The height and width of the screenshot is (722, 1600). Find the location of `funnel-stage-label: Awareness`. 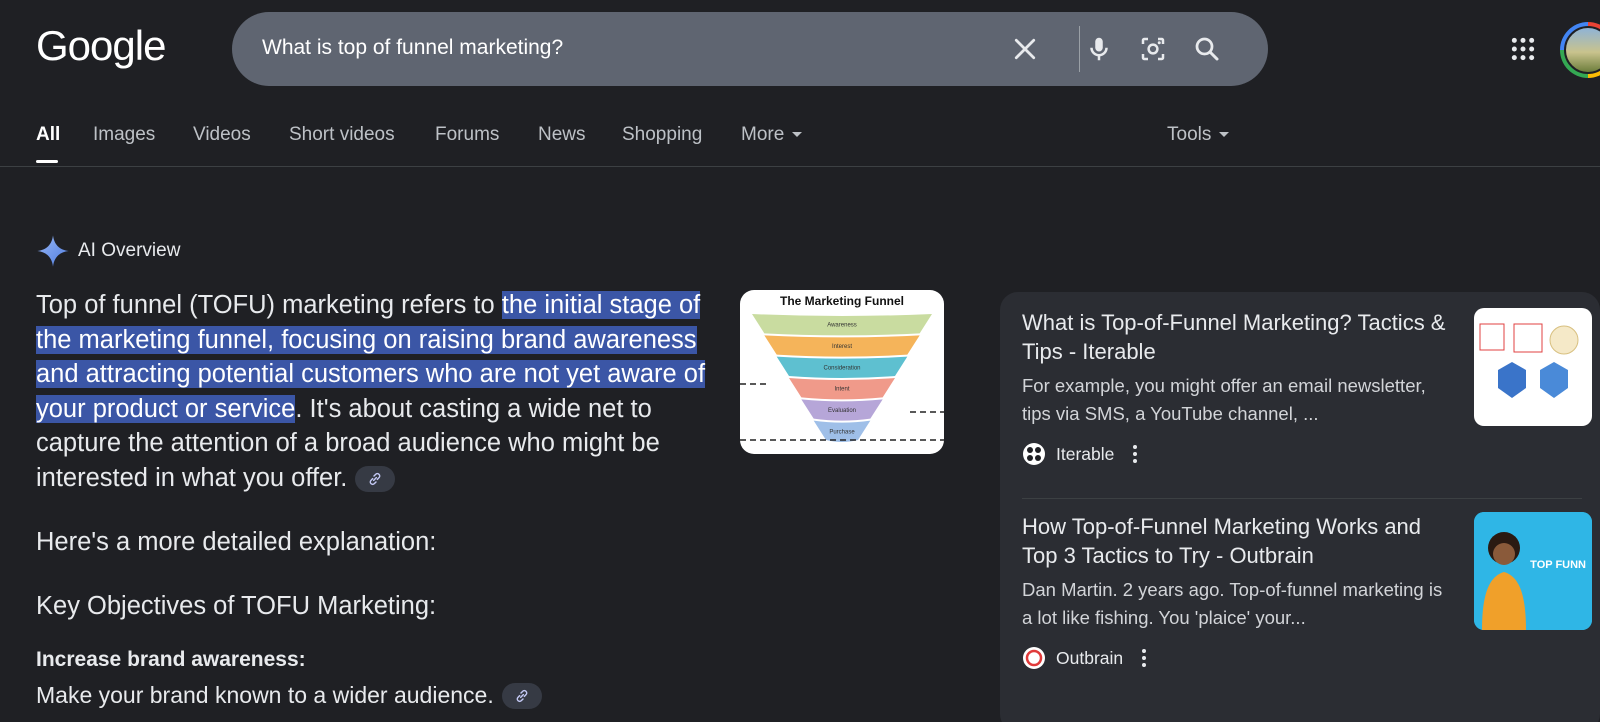

funnel-stage-label: Awareness is located at coordinates (842, 326).